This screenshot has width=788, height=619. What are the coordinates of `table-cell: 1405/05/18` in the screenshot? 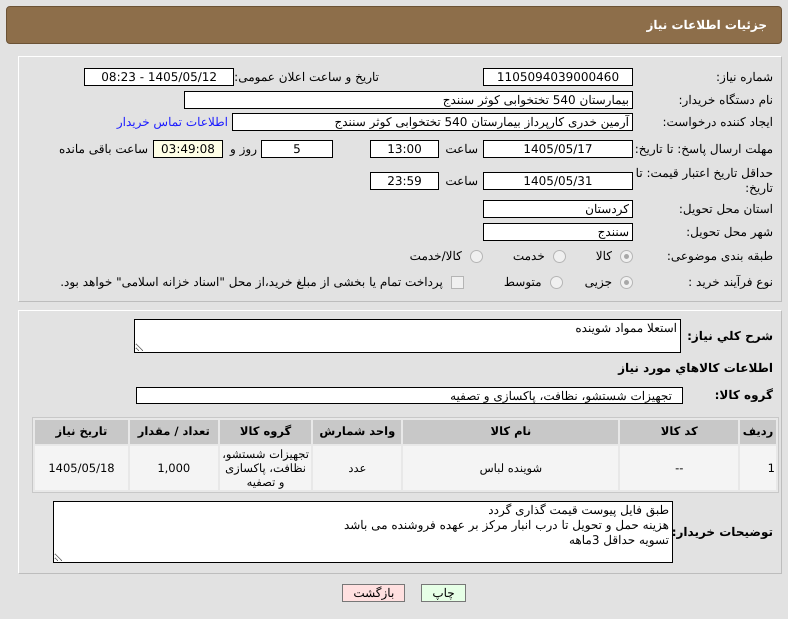 It's located at (81, 468).